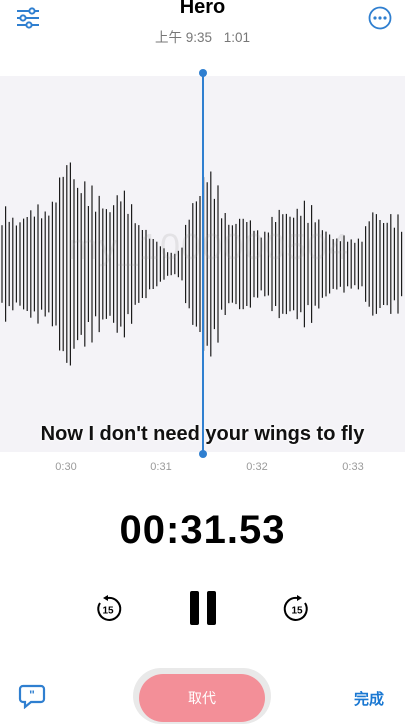  Describe the element at coordinates (108, 611) in the screenshot. I see `skip-back-label: 15` at that location.